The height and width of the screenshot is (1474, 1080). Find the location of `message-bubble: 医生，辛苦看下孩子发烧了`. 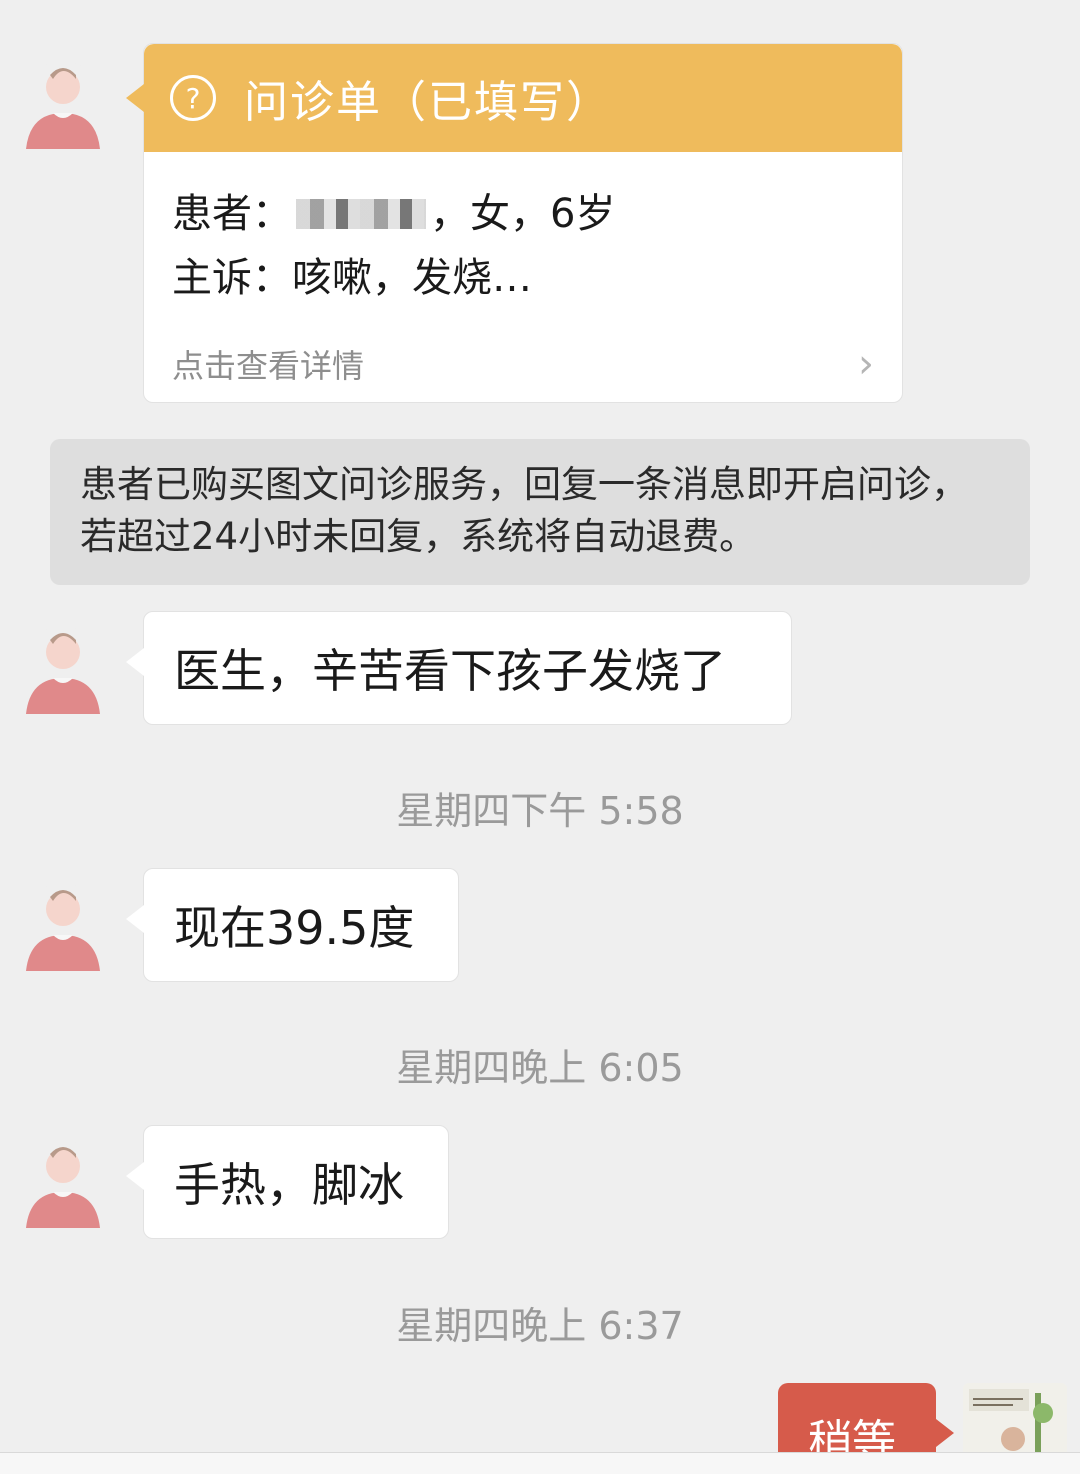

message-bubble: 医生，辛苦看下孩子发烧了 is located at coordinates (459, 668).